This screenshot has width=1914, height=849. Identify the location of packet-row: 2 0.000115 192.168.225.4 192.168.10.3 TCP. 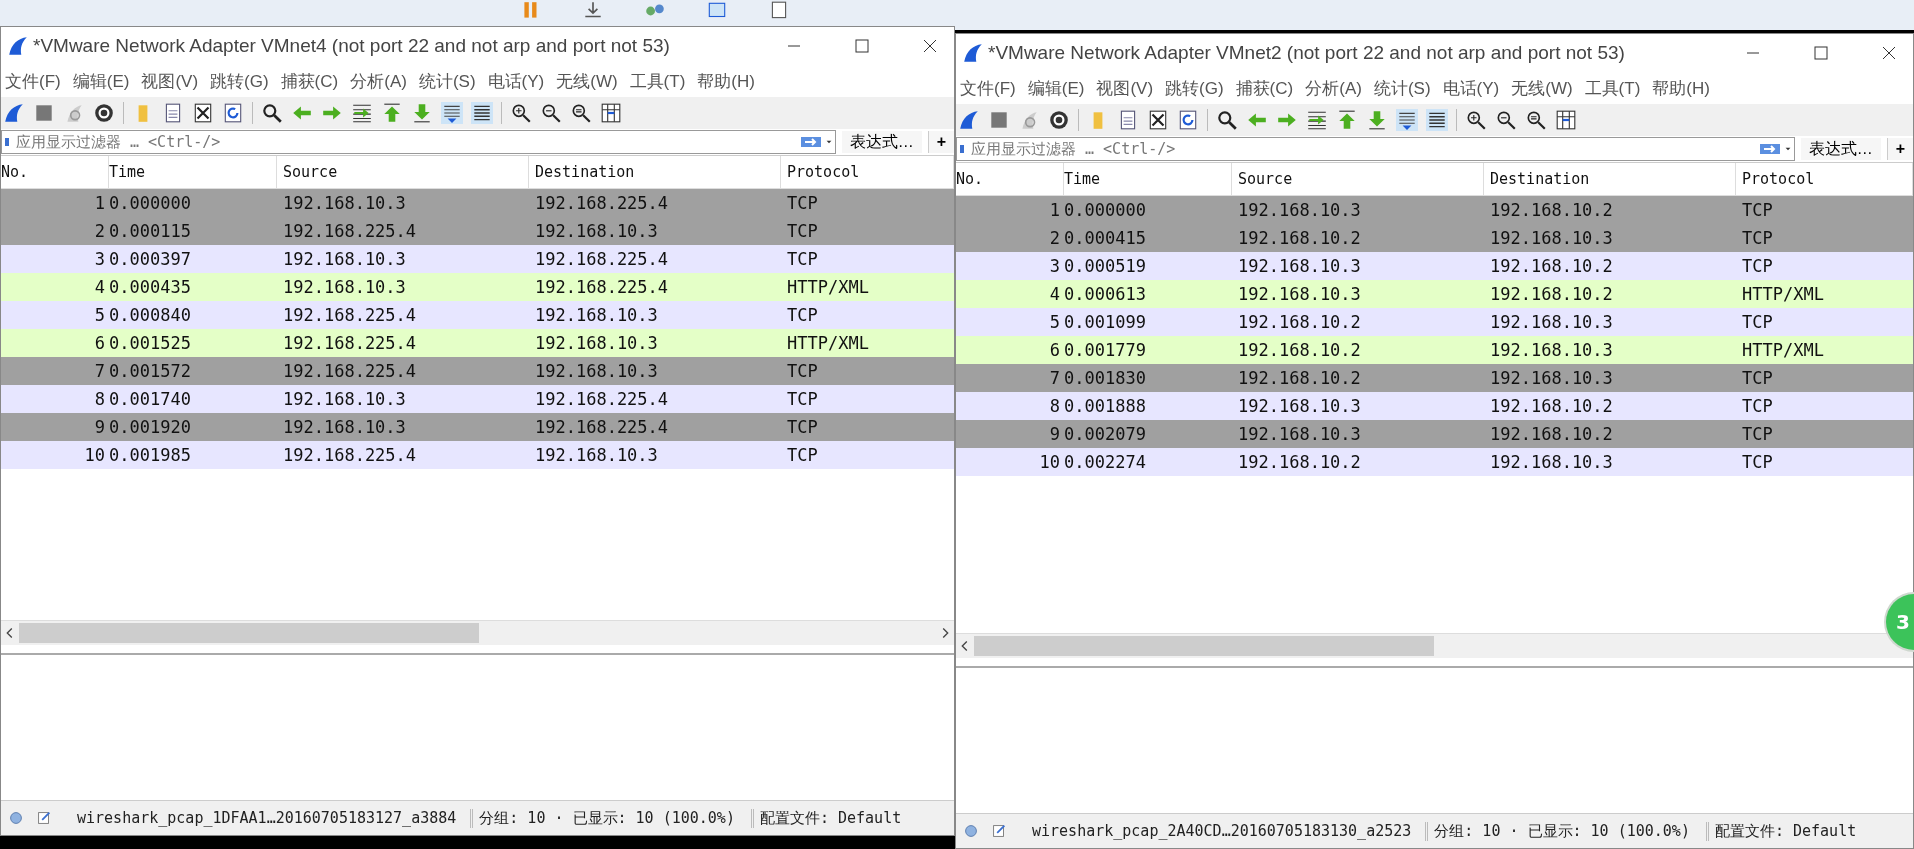
(477, 231).